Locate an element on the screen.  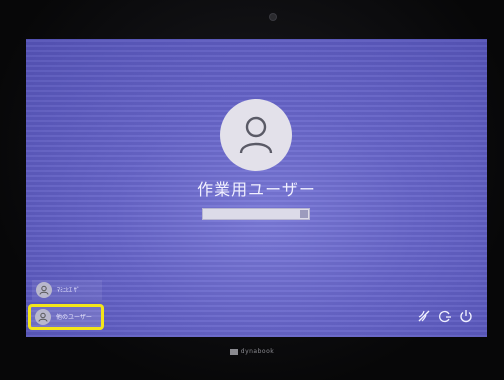
webcam is located at coordinates (273, 17).